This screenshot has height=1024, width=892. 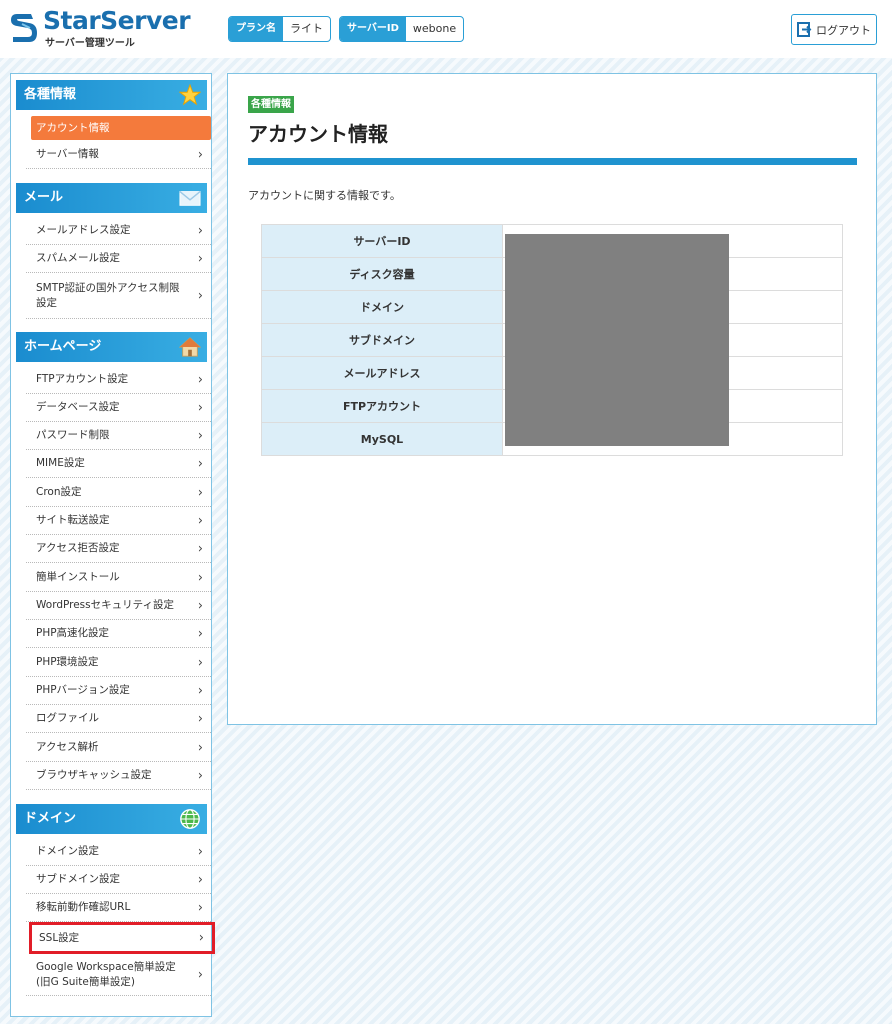 What do you see at coordinates (843, 30) in the screenshot?
I see `logout-label: ログアウト` at bounding box center [843, 30].